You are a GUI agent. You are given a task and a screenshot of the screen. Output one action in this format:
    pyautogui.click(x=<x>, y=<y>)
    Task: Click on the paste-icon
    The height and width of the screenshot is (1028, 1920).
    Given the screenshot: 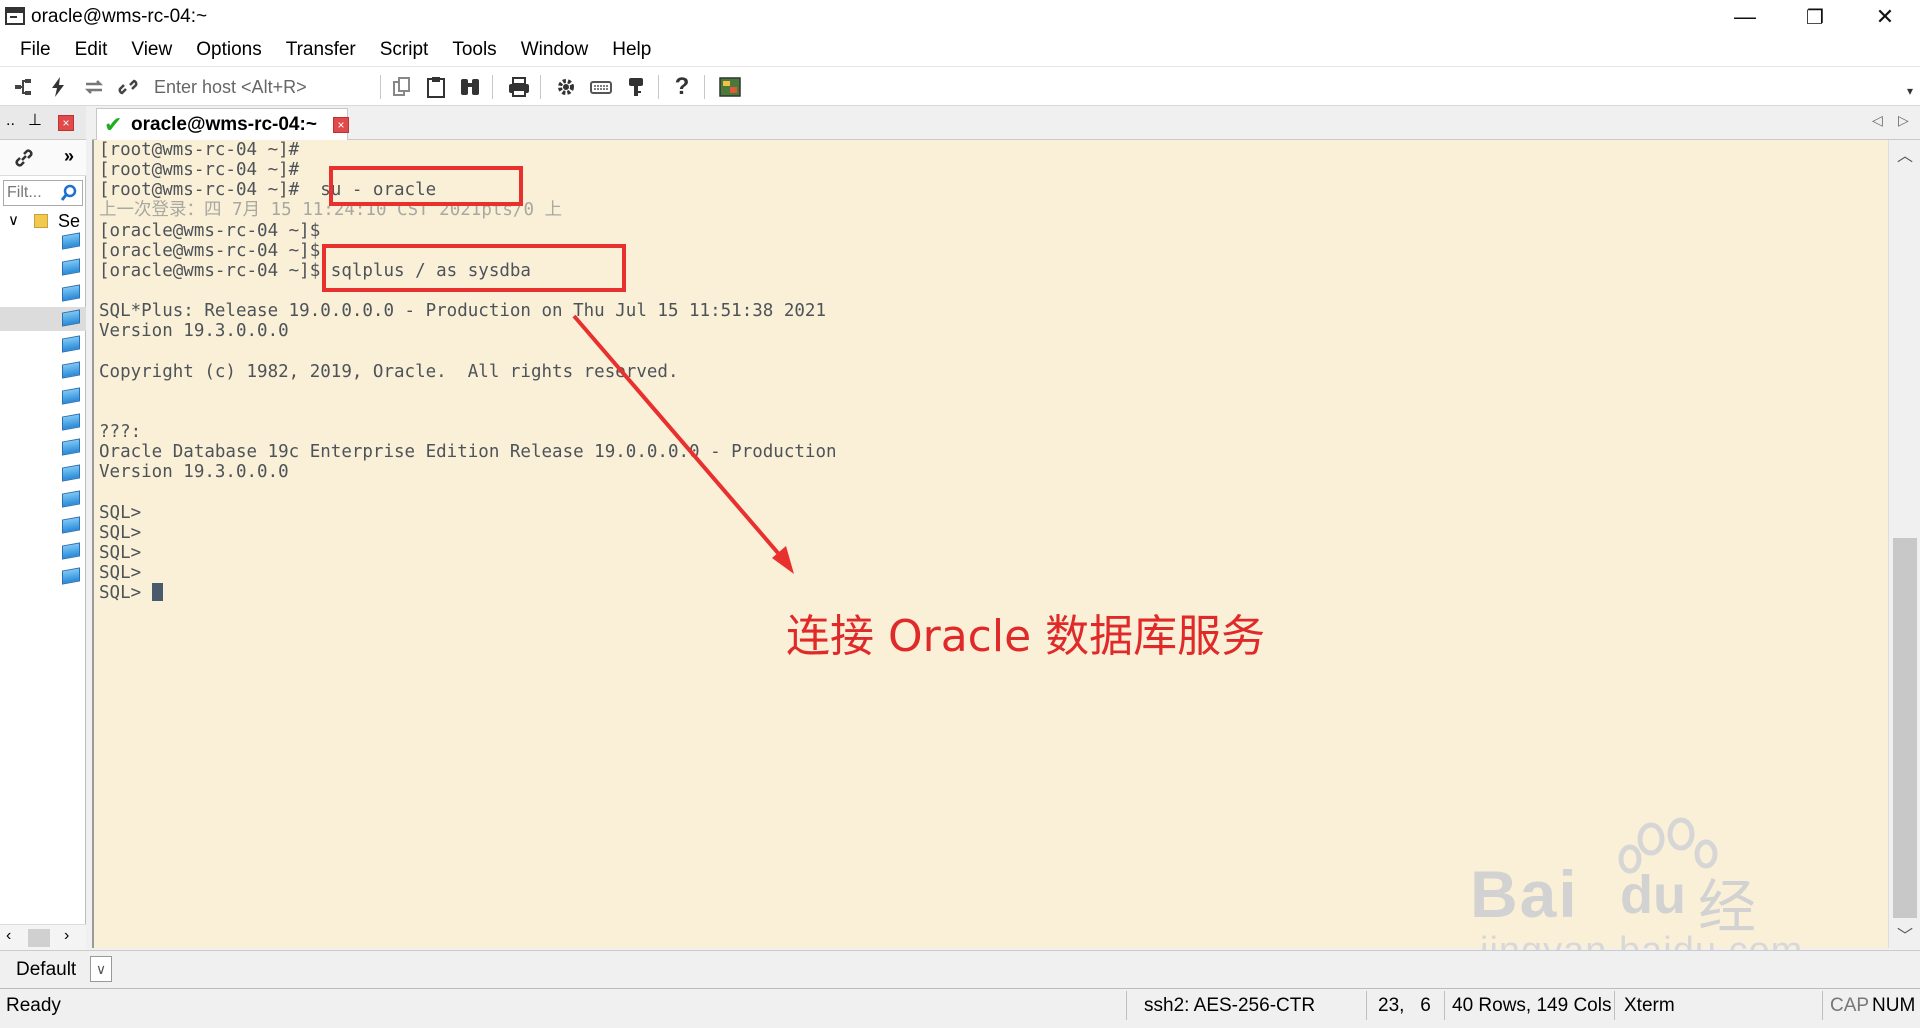 What is the action you would take?
    pyautogui.click(x=436, y=87)
    